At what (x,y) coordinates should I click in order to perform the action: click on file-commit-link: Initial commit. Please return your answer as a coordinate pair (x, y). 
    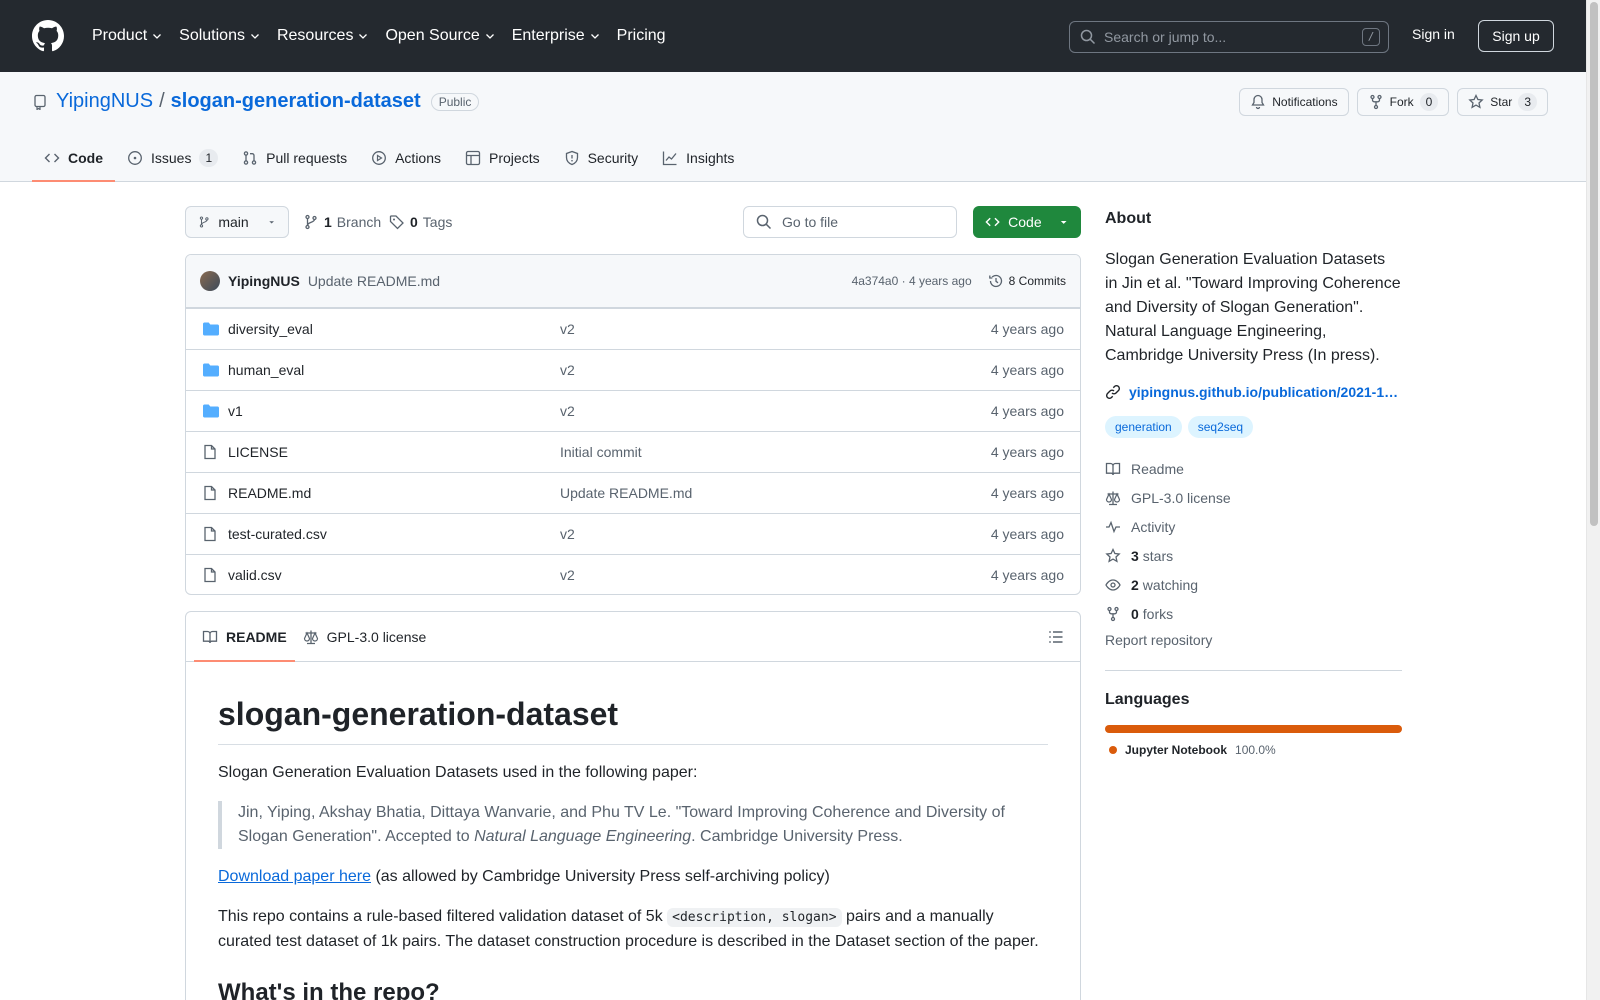
    Looking at the image, I should click on (601, 452).